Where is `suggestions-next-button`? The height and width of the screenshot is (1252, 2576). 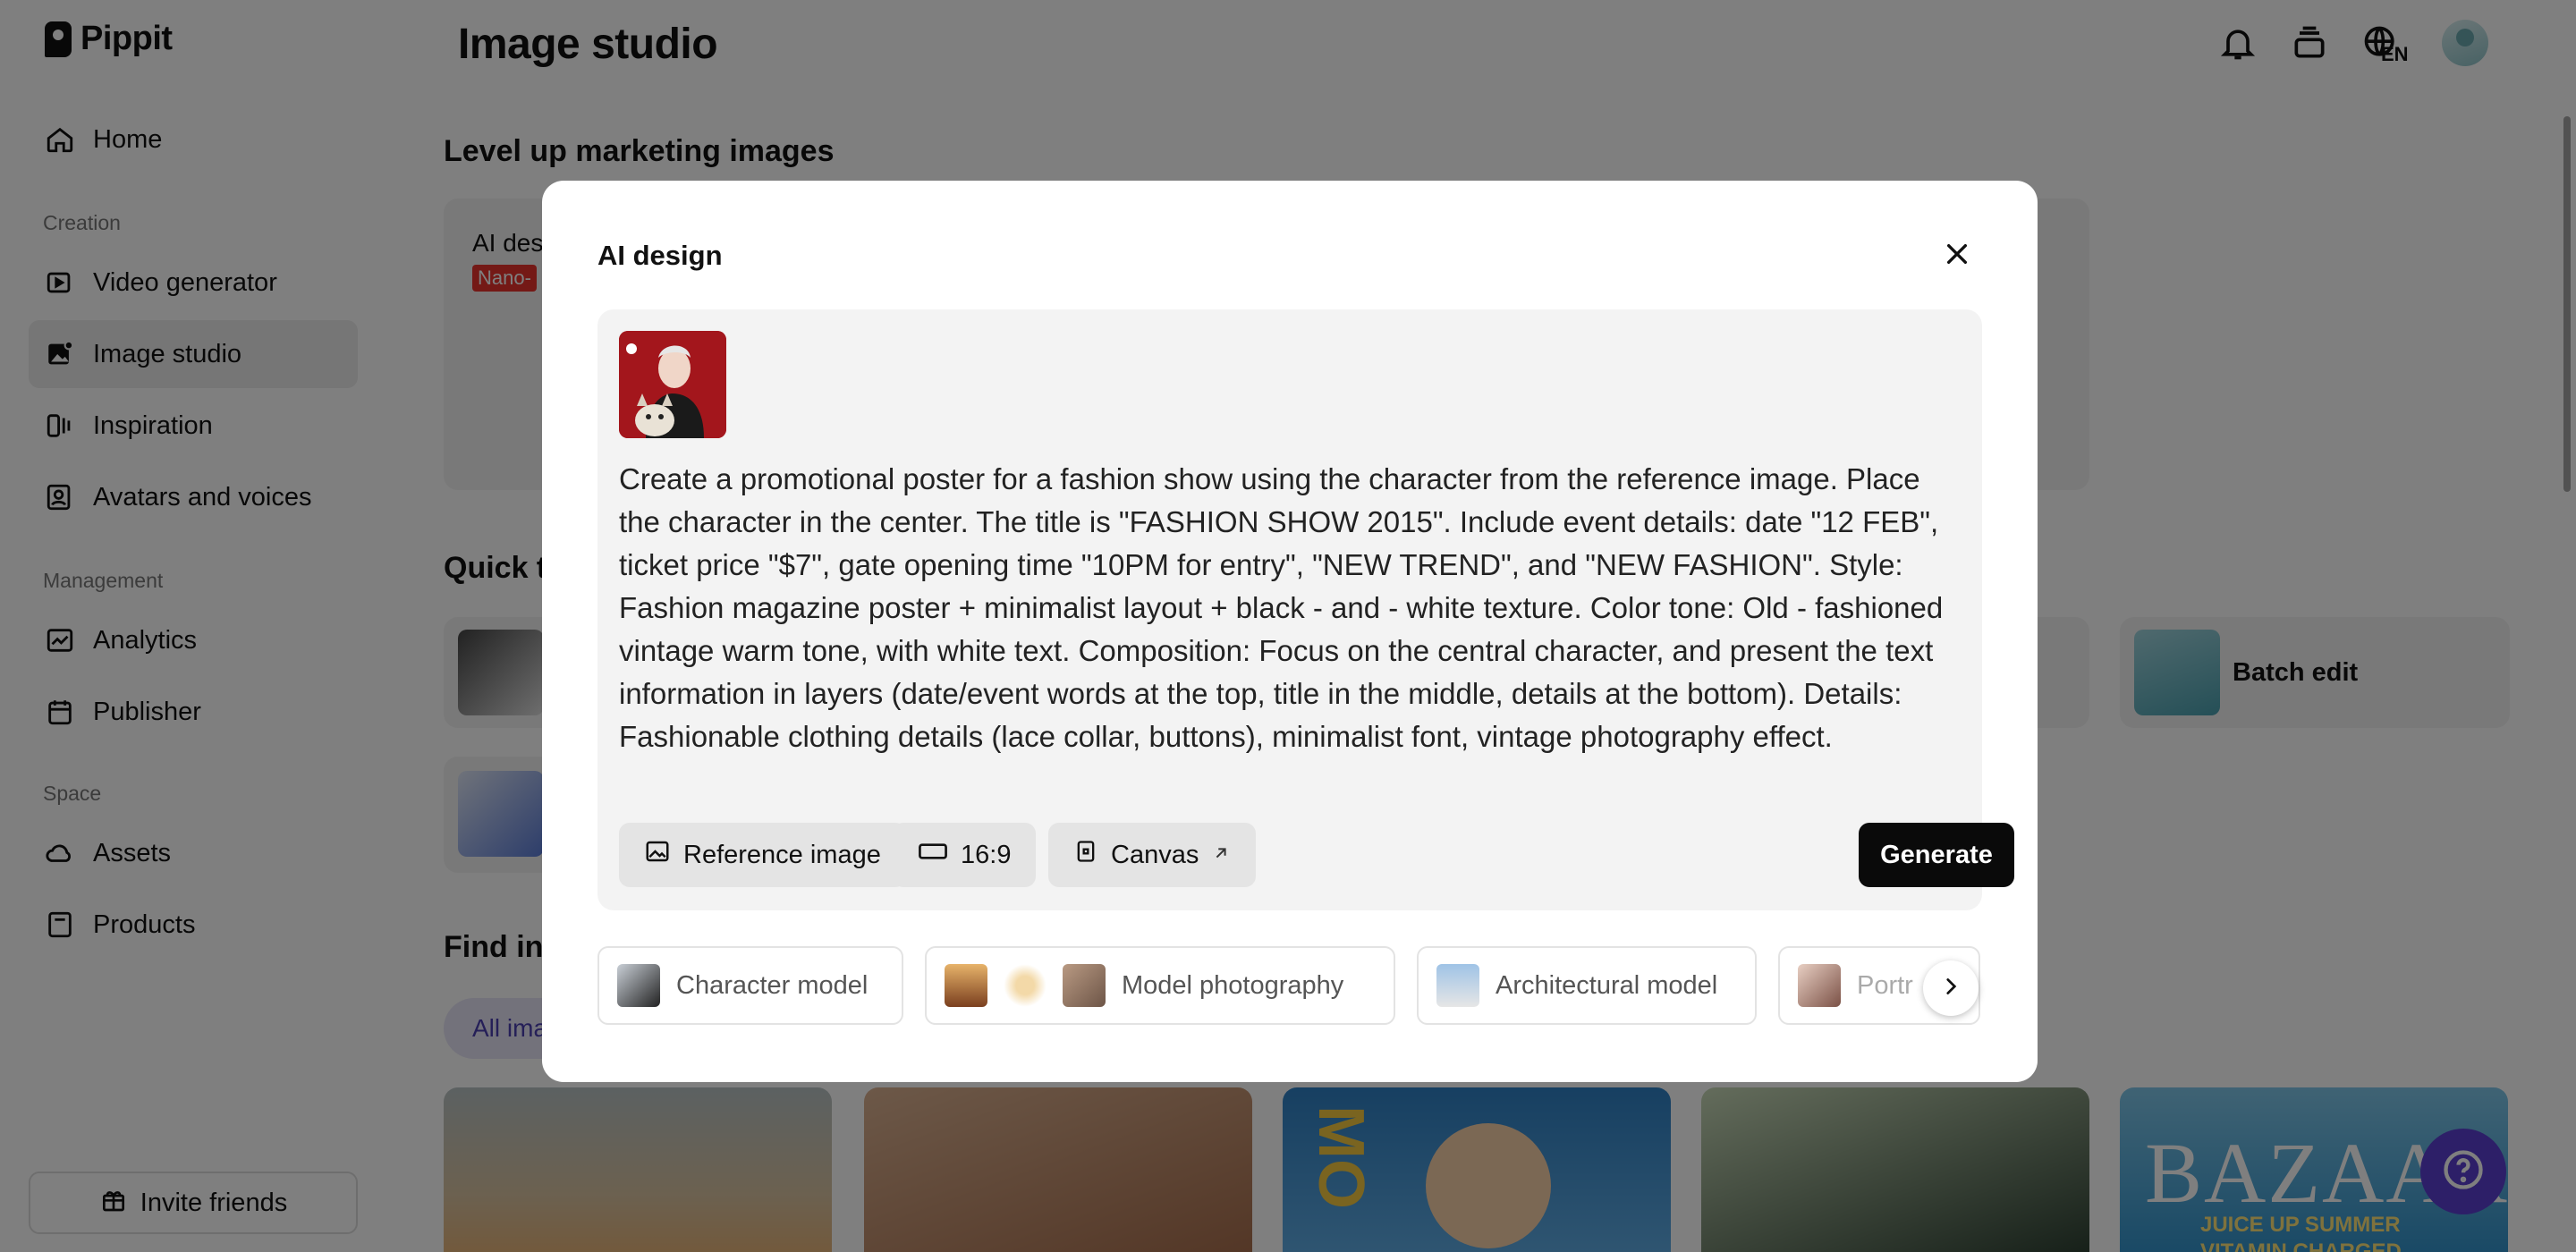
suggestions-next-button is located at coordinates (1951, 988).